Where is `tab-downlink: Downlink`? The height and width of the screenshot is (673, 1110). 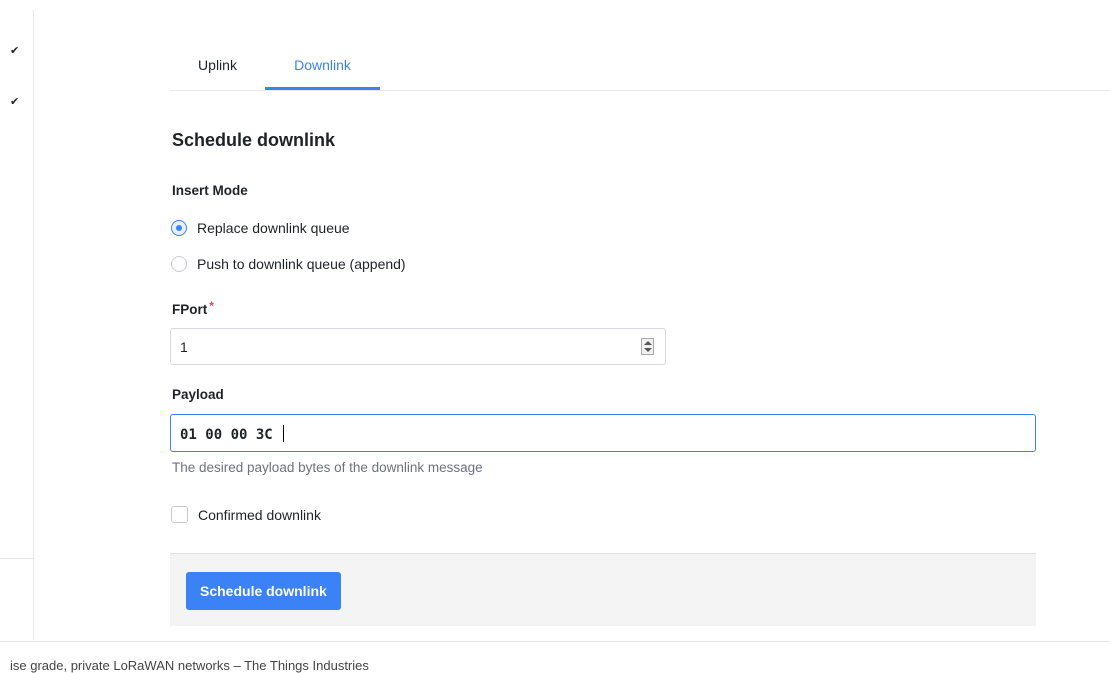 tab-downlink: Downlink is located at coordinates (322, 65).